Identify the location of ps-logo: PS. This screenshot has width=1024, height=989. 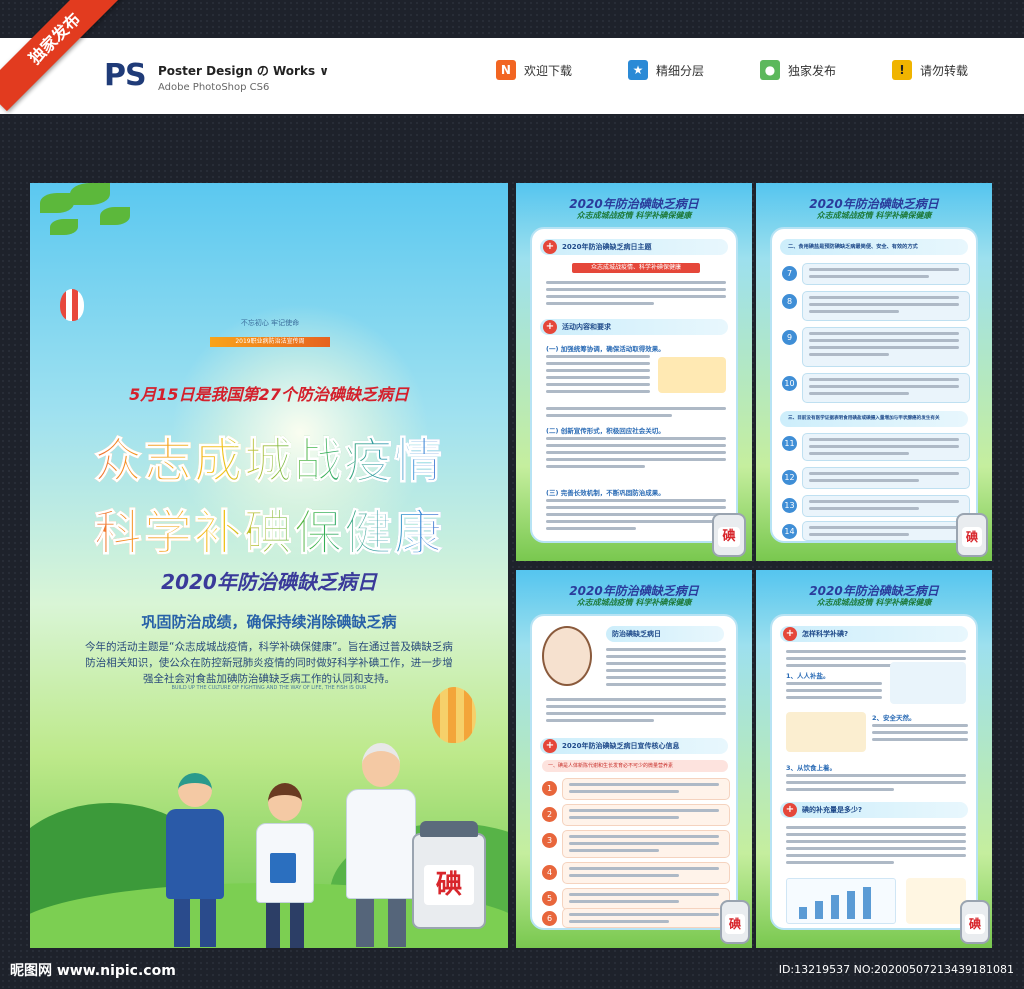
(125, 75).